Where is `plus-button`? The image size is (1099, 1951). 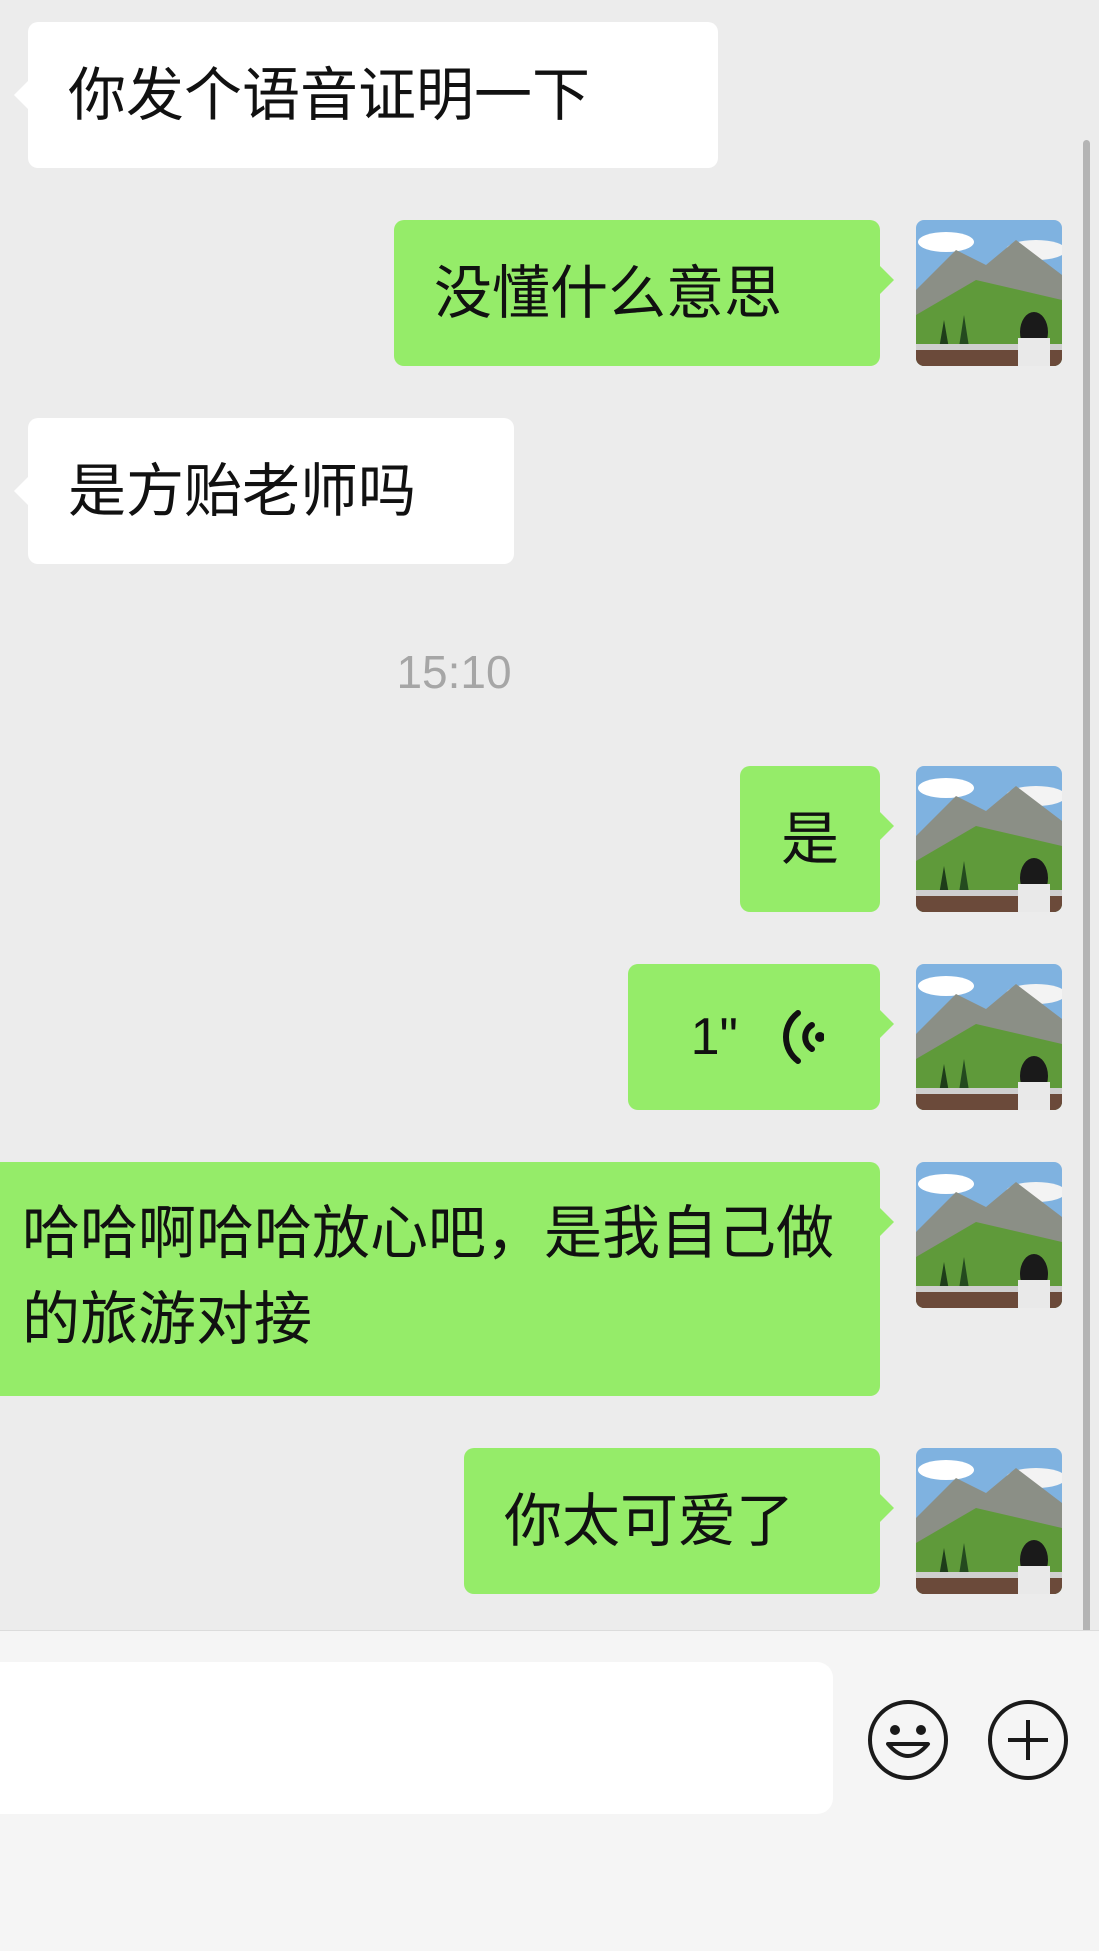 plus-button is located at coordinates (1028, 1740).